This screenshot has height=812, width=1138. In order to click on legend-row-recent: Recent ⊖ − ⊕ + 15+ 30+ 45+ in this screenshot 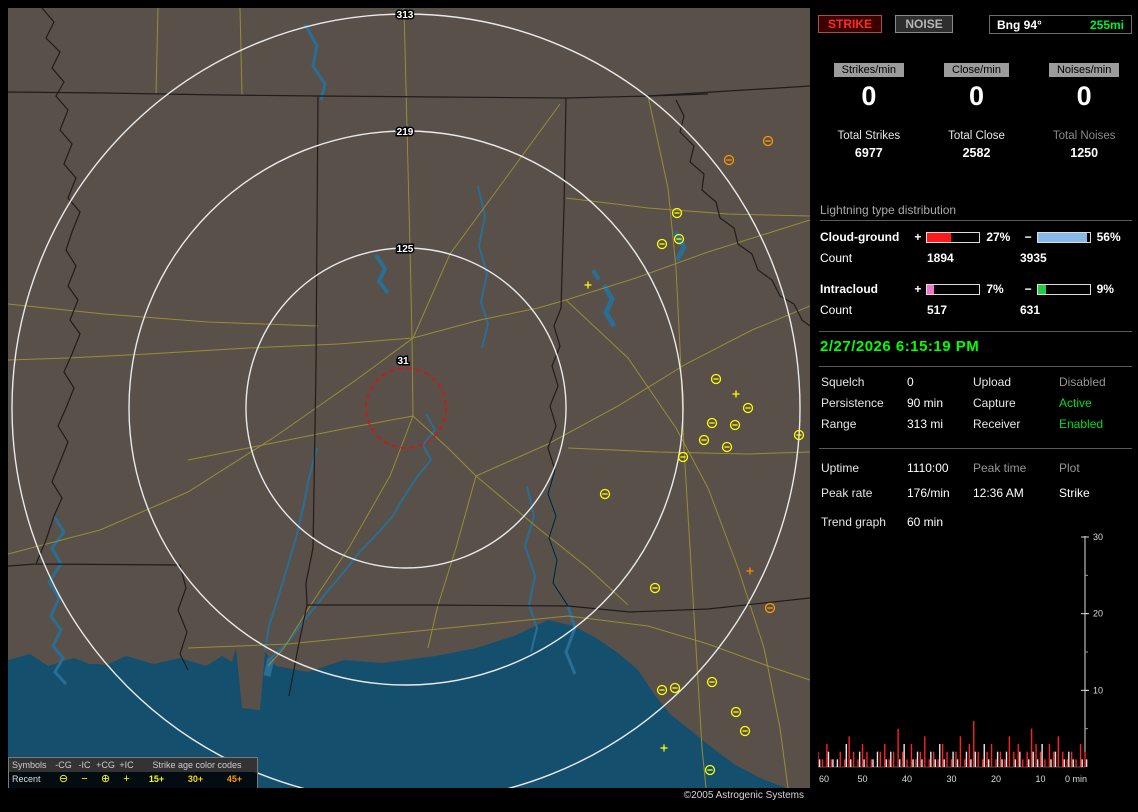, I will do `click(127, 778)`.